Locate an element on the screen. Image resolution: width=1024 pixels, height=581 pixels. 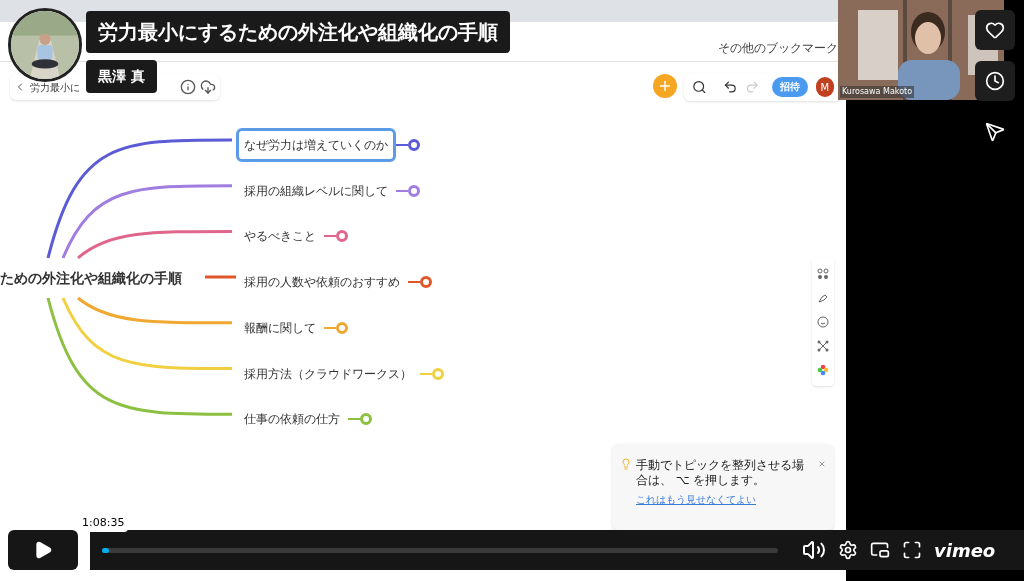
download-icon is located at coordinates (208, 87).